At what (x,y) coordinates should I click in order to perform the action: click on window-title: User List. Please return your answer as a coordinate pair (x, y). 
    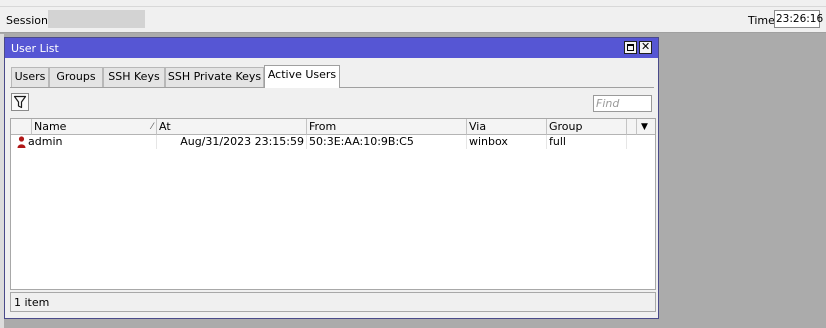
    Looking at the image, I should click on (35, 48).